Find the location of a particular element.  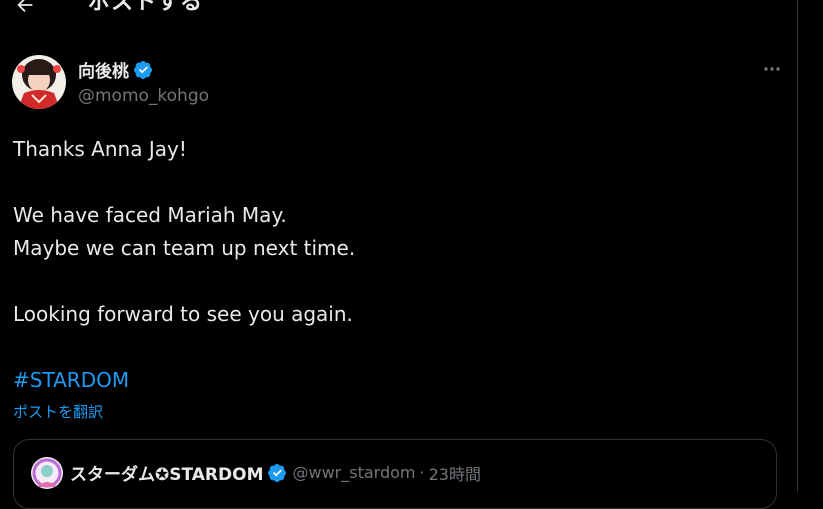

page-header: ポストする is located at coordinates (398, 10).